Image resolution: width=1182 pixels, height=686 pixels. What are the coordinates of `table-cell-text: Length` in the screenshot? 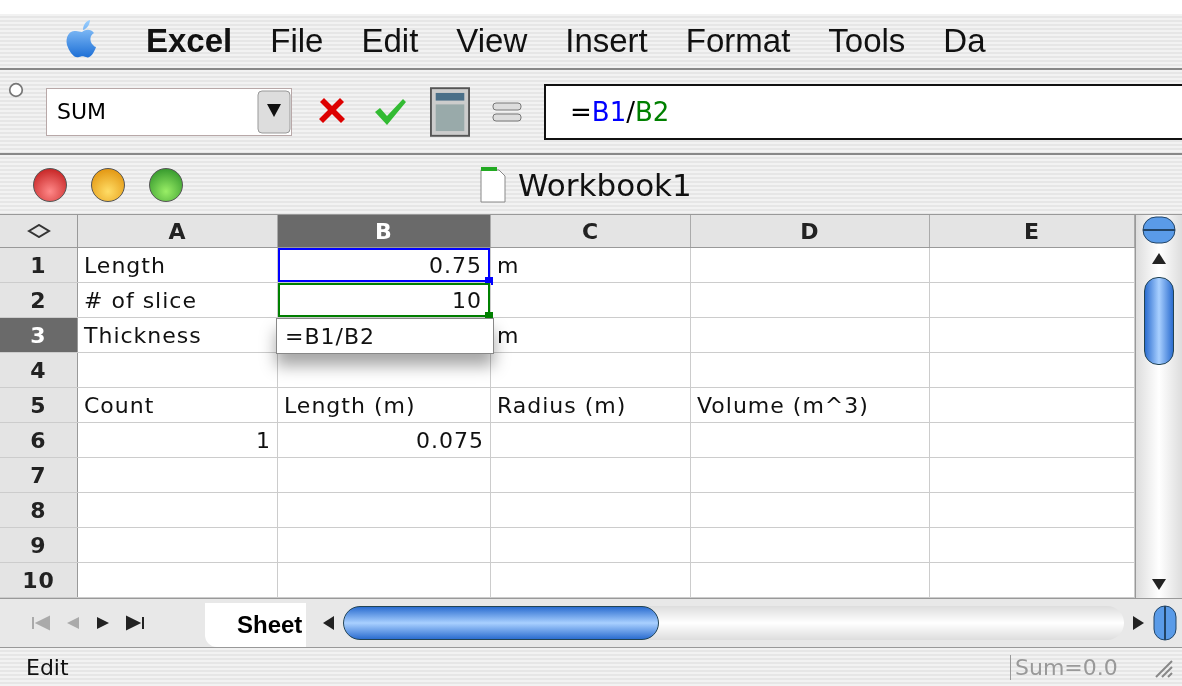 It's located at (125, 265).